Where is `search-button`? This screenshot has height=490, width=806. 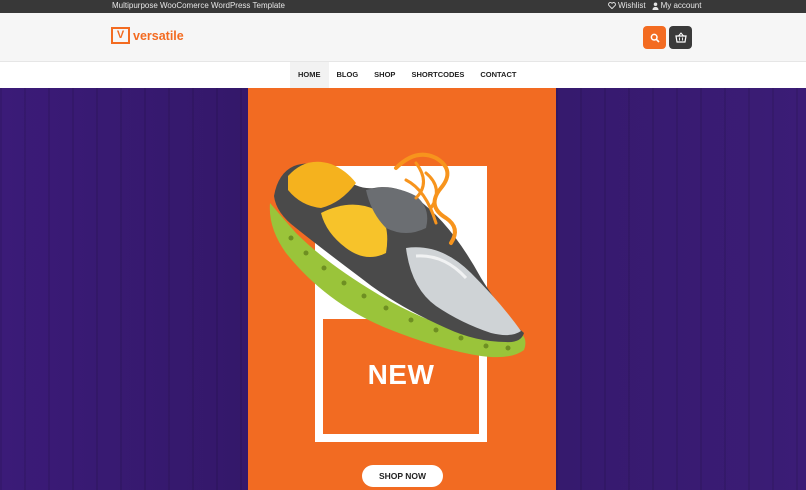 search-button is located at coordinates (654, 37).